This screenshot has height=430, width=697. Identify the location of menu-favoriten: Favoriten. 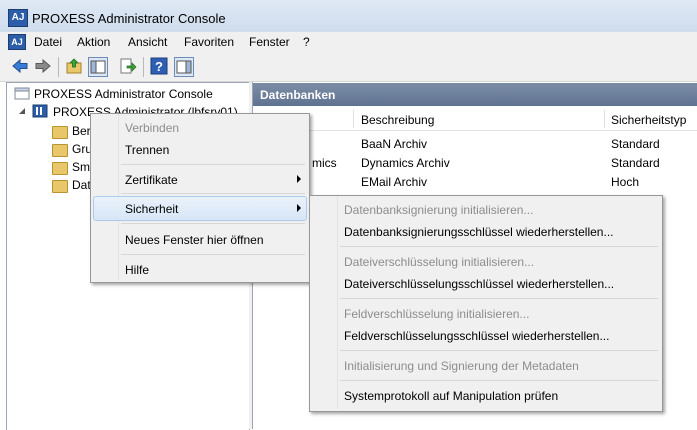
(209, 42).